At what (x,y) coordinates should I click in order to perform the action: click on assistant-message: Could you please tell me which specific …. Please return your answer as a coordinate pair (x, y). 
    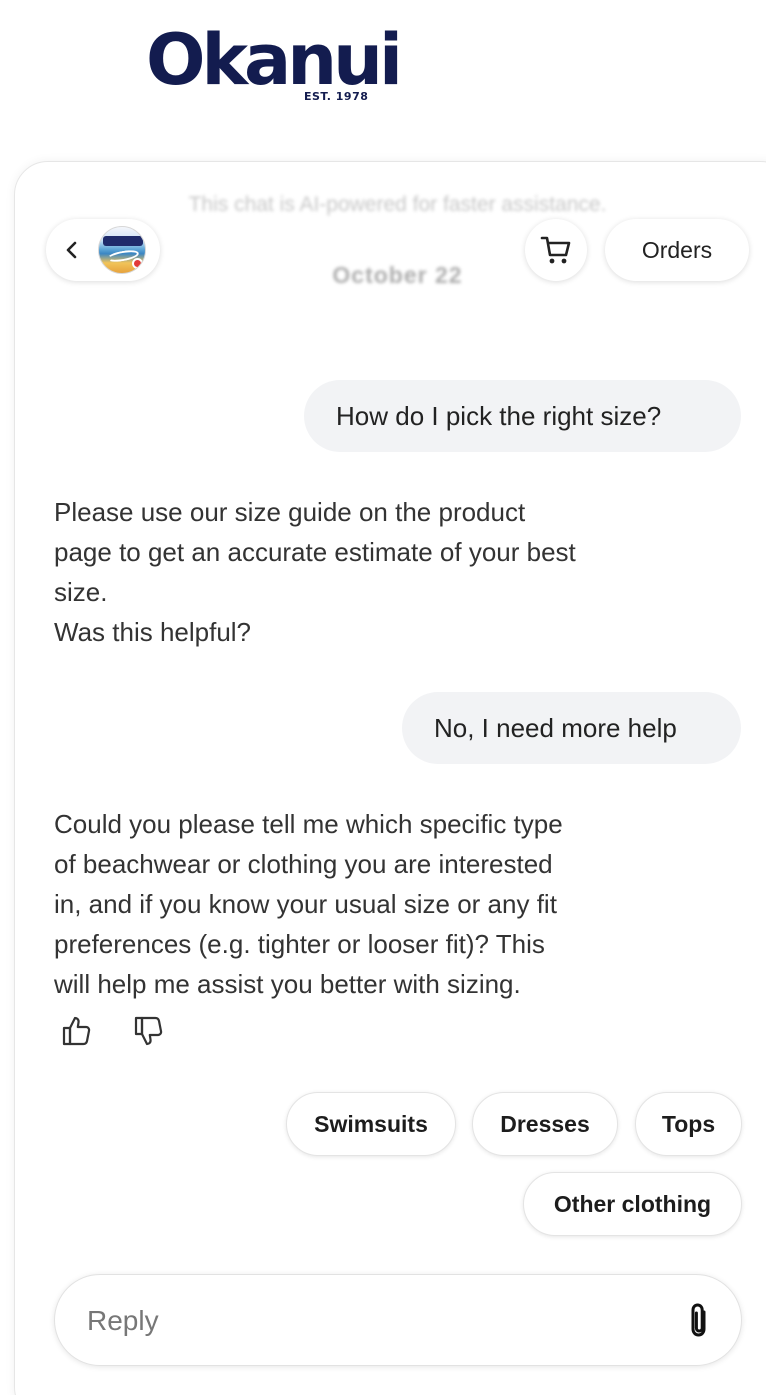
    Looking at the image, I should click on (364, 904).